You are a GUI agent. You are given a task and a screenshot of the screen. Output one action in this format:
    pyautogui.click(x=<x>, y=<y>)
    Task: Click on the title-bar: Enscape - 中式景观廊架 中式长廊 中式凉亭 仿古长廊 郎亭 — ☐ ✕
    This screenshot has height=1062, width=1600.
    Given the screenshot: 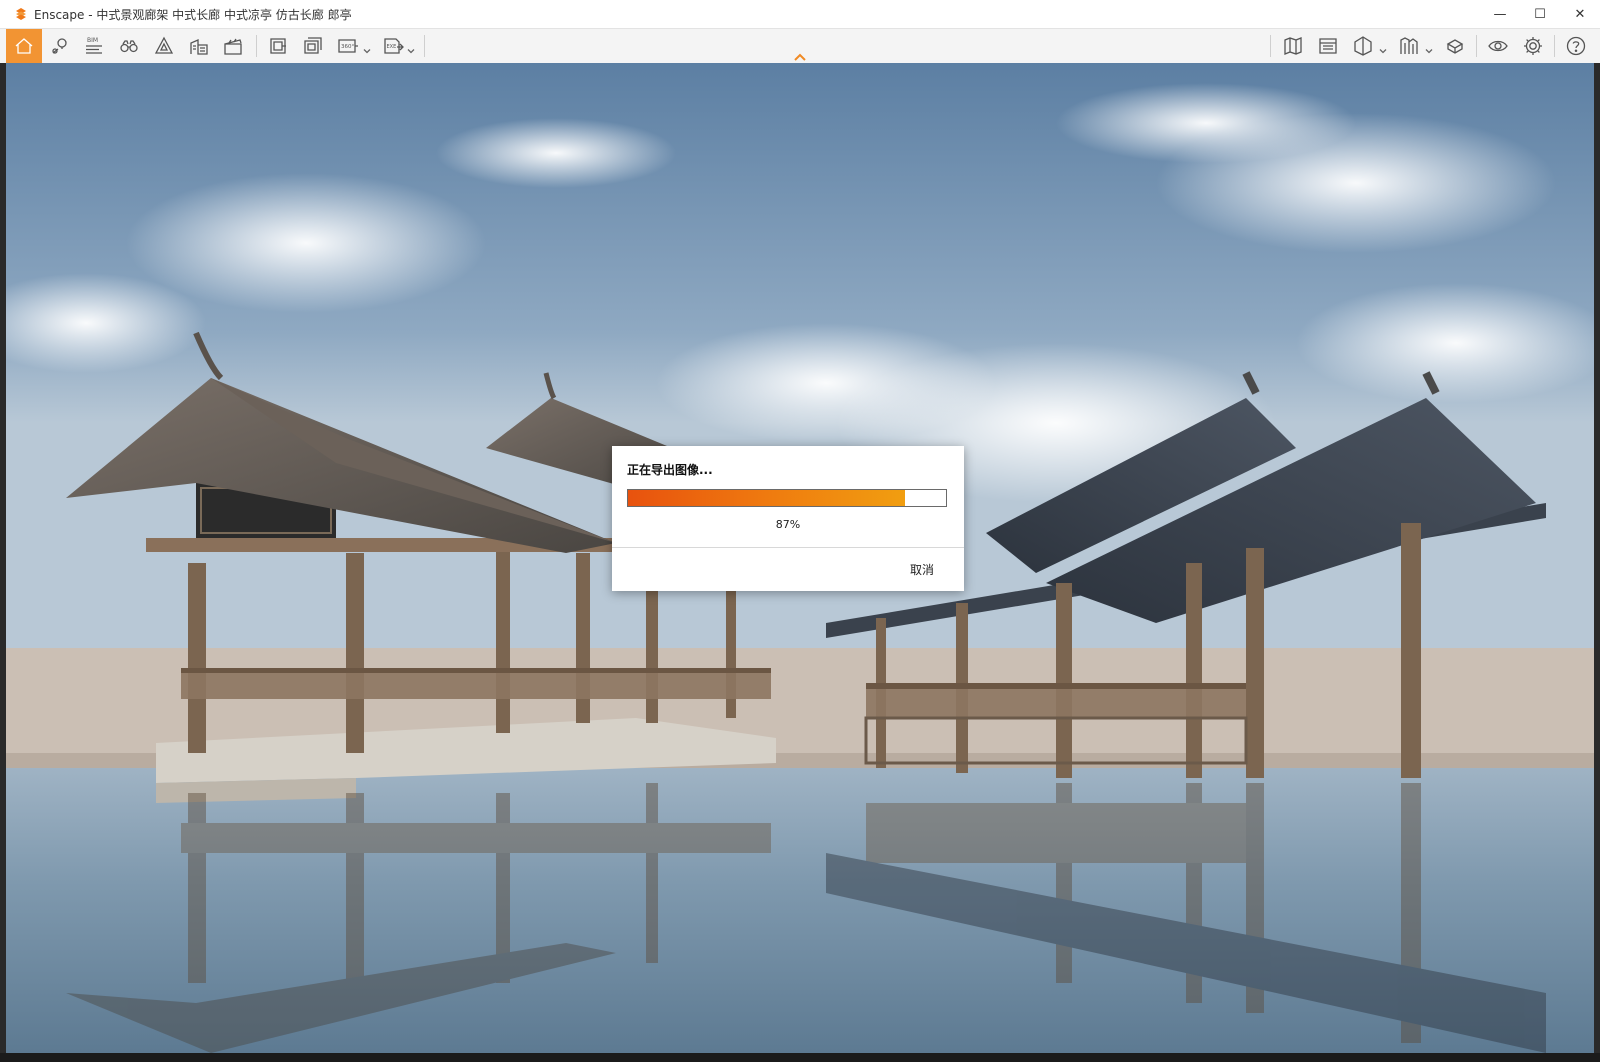 What is the action you would take?
    pyautogui.click(x=800, y=14)
    